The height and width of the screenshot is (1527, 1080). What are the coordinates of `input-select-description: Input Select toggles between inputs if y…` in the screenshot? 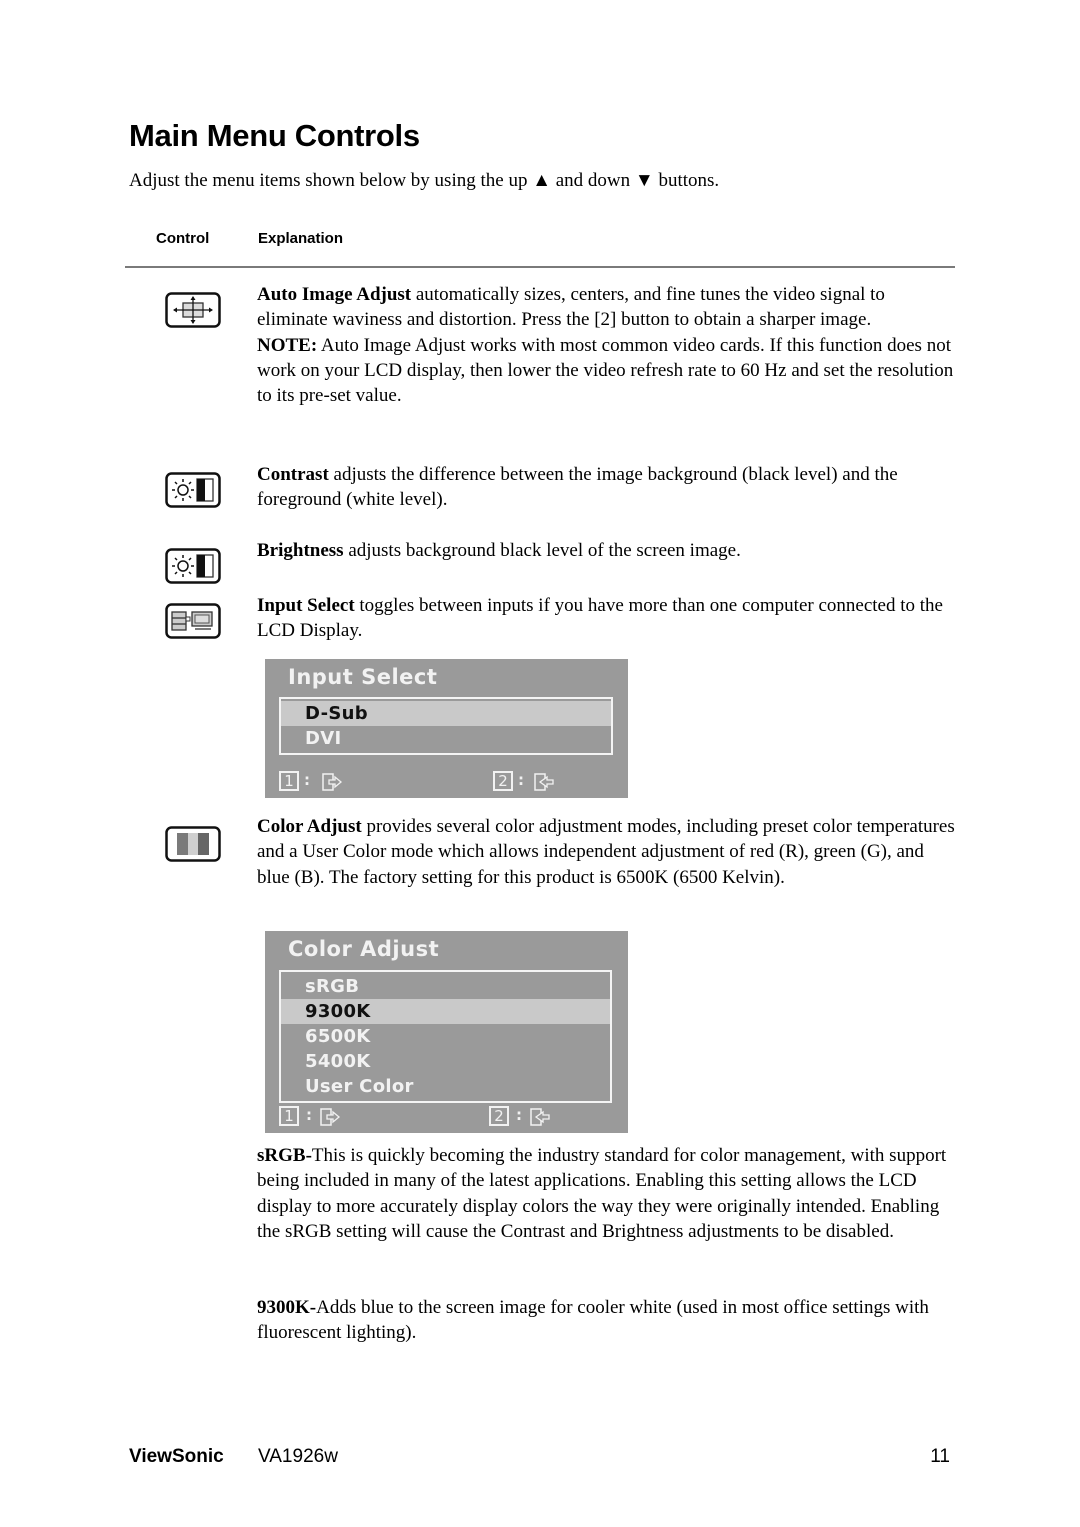 It's located at (600, 618).